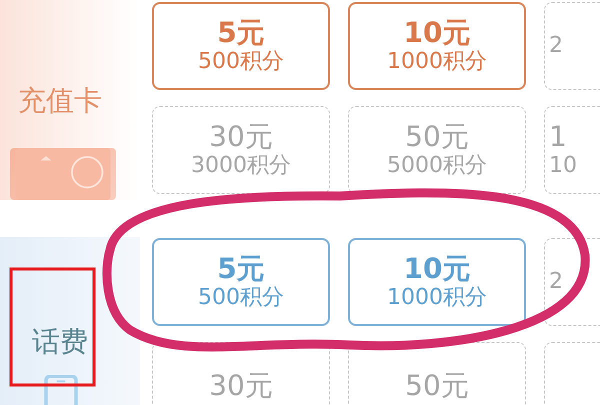 The width and height of the screenshot is (600, 405). Describe the element at coordinates (572, 150) in the screenshot. I see `option-card: 1 10` at that location.